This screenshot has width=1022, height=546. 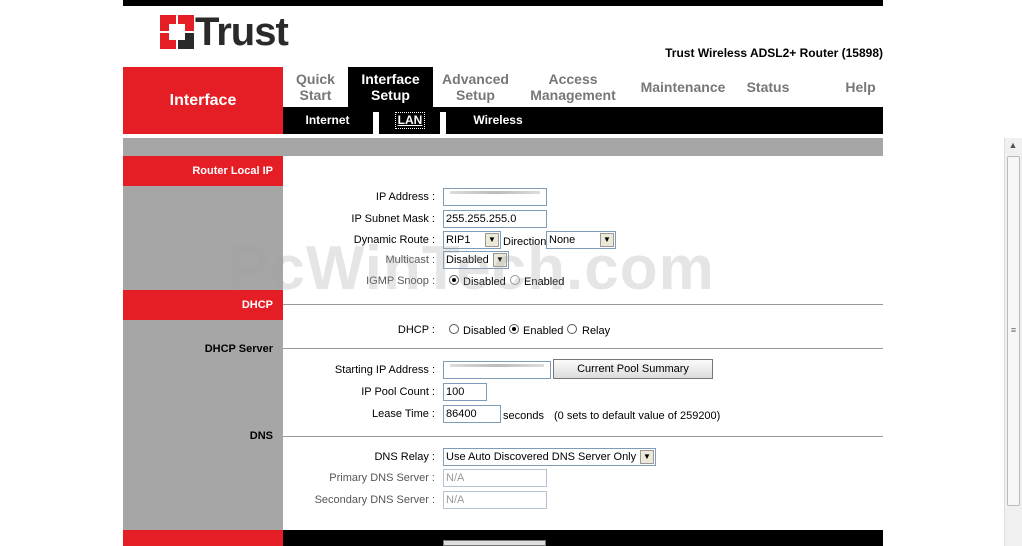 I want to click on secondary-dns-label: Secondary DNS Server :, so click(x=374, y=500).